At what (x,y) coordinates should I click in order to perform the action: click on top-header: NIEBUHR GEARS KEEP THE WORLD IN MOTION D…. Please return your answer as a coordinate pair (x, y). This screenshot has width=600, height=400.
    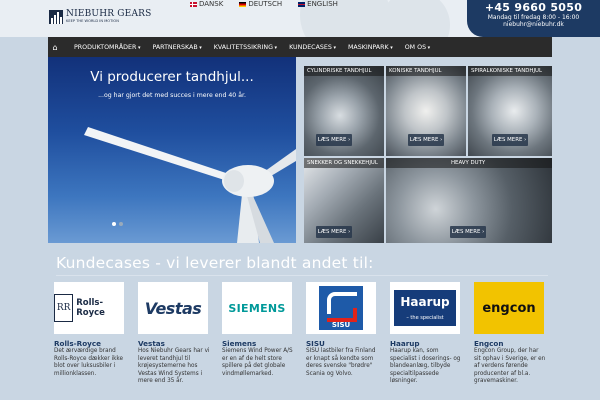
    Looking at the image, I should click on (300, 18).